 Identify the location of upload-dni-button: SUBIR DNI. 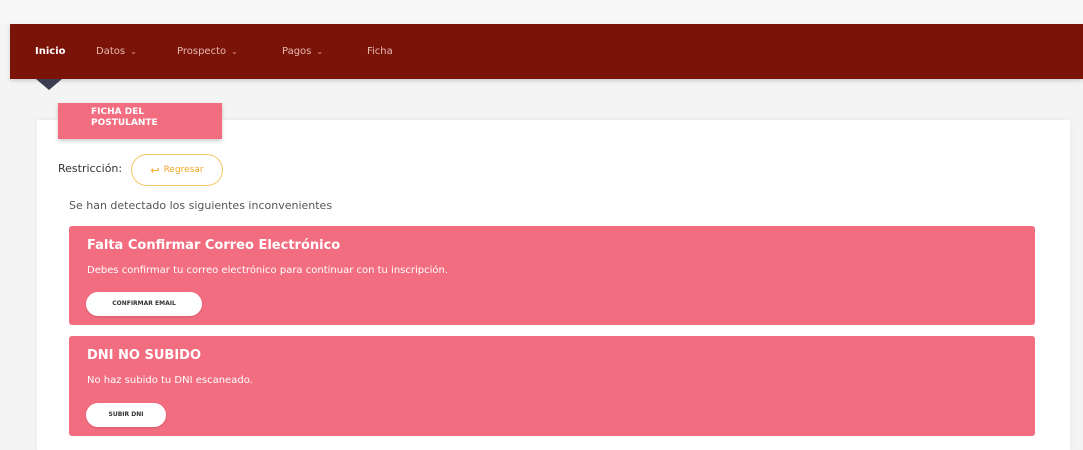
(126, 415).